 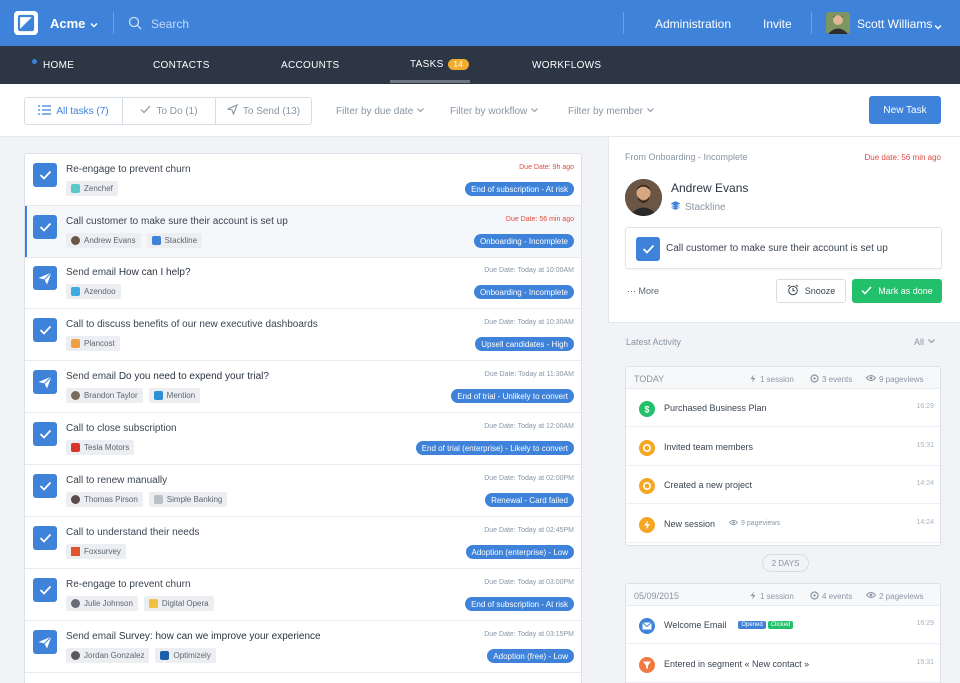 I want to click on nav-accounts: ACCOUNTS, so click(x=310, y=65).